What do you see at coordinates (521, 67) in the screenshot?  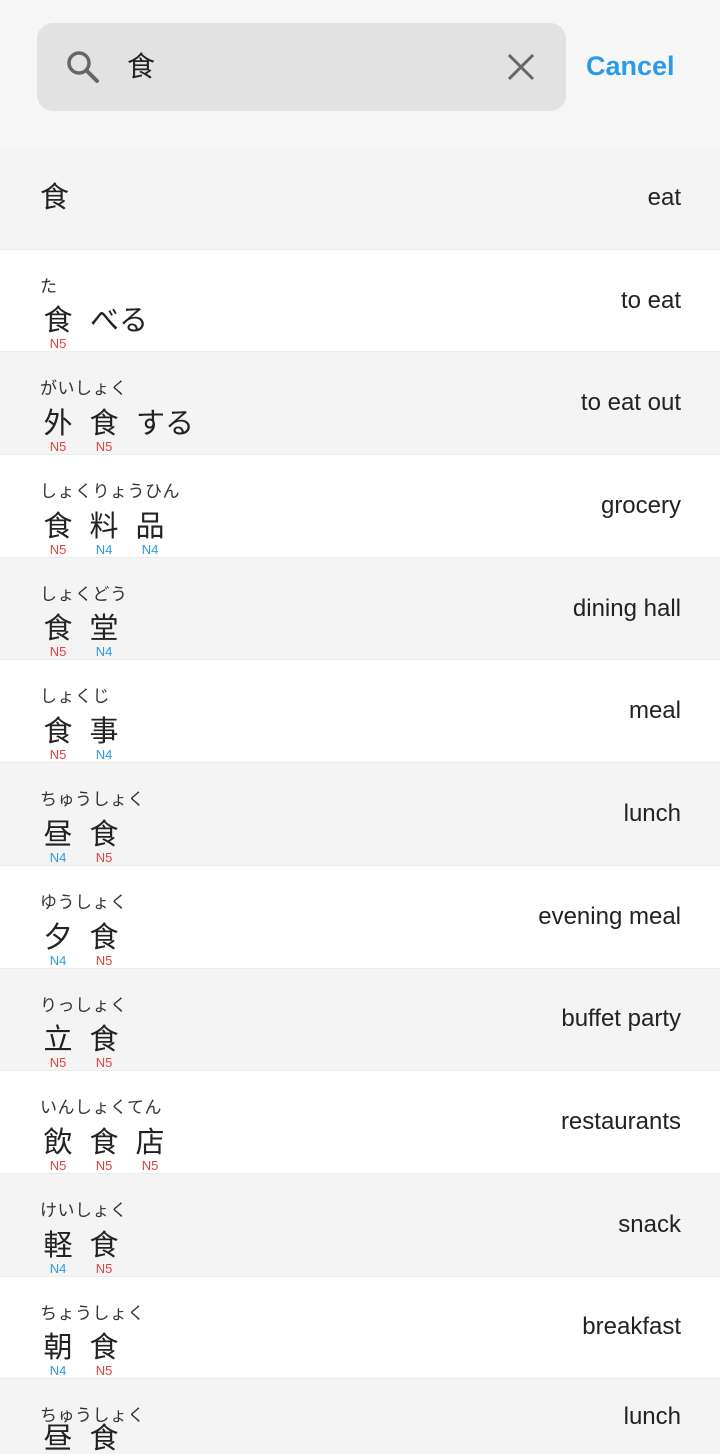 I see `close-icon` at bounding box center [521, 67].